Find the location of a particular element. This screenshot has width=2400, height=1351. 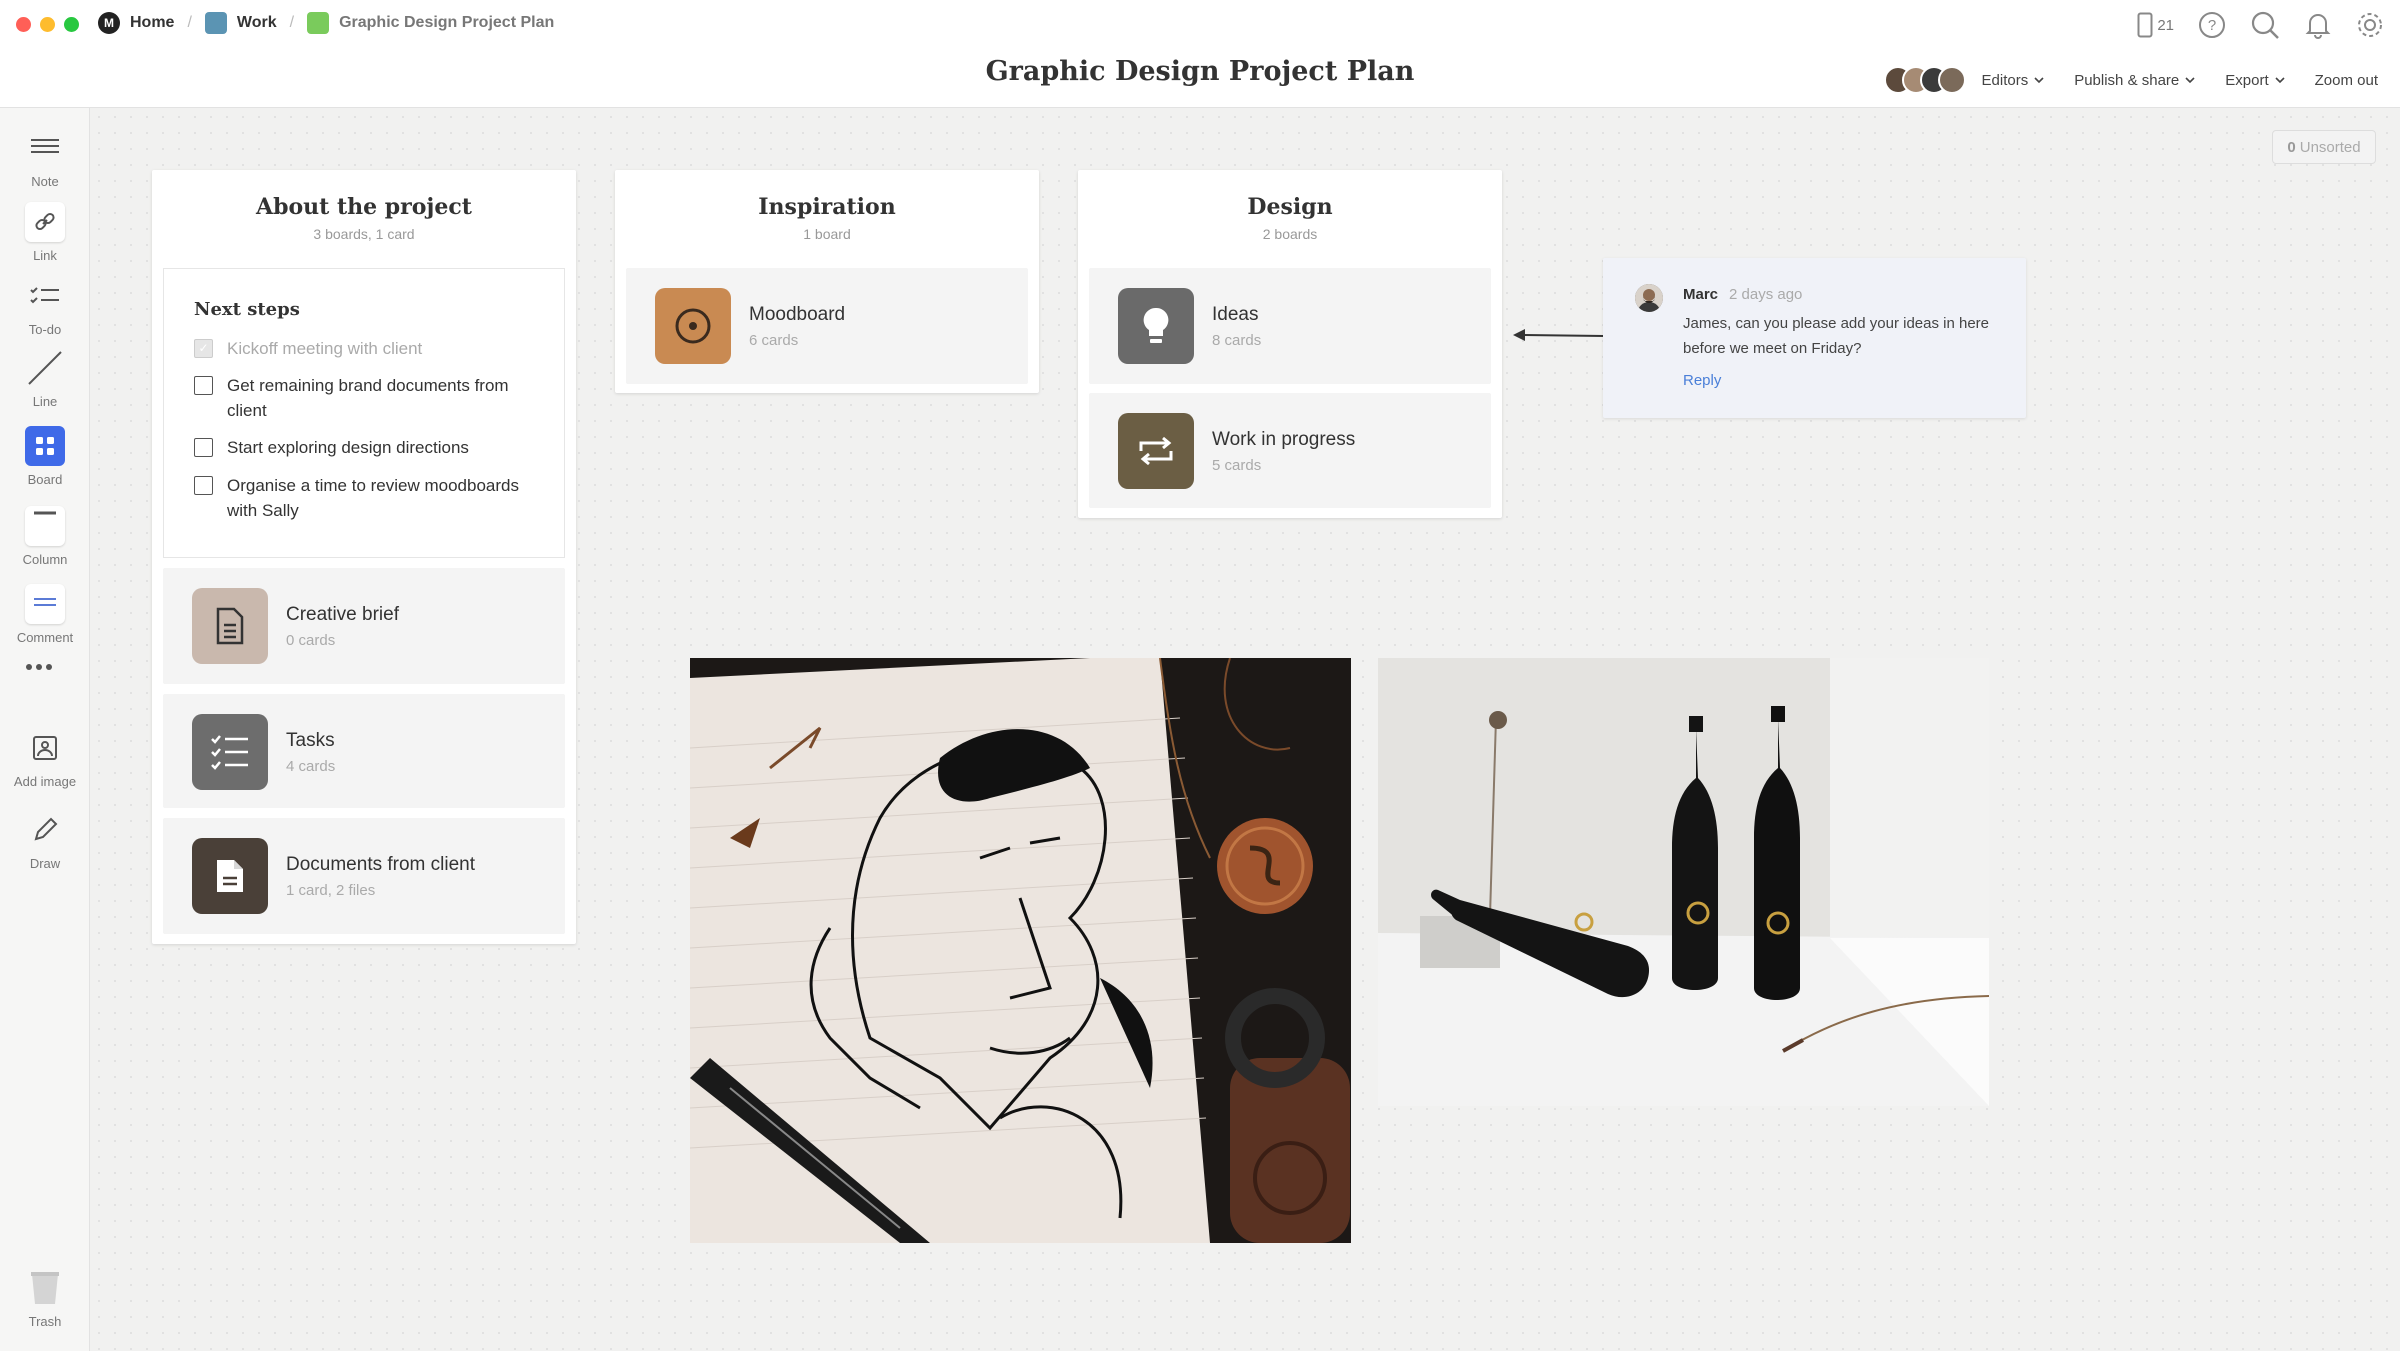

card-subtitle: 0 cards is located at coordinates (311, 640).